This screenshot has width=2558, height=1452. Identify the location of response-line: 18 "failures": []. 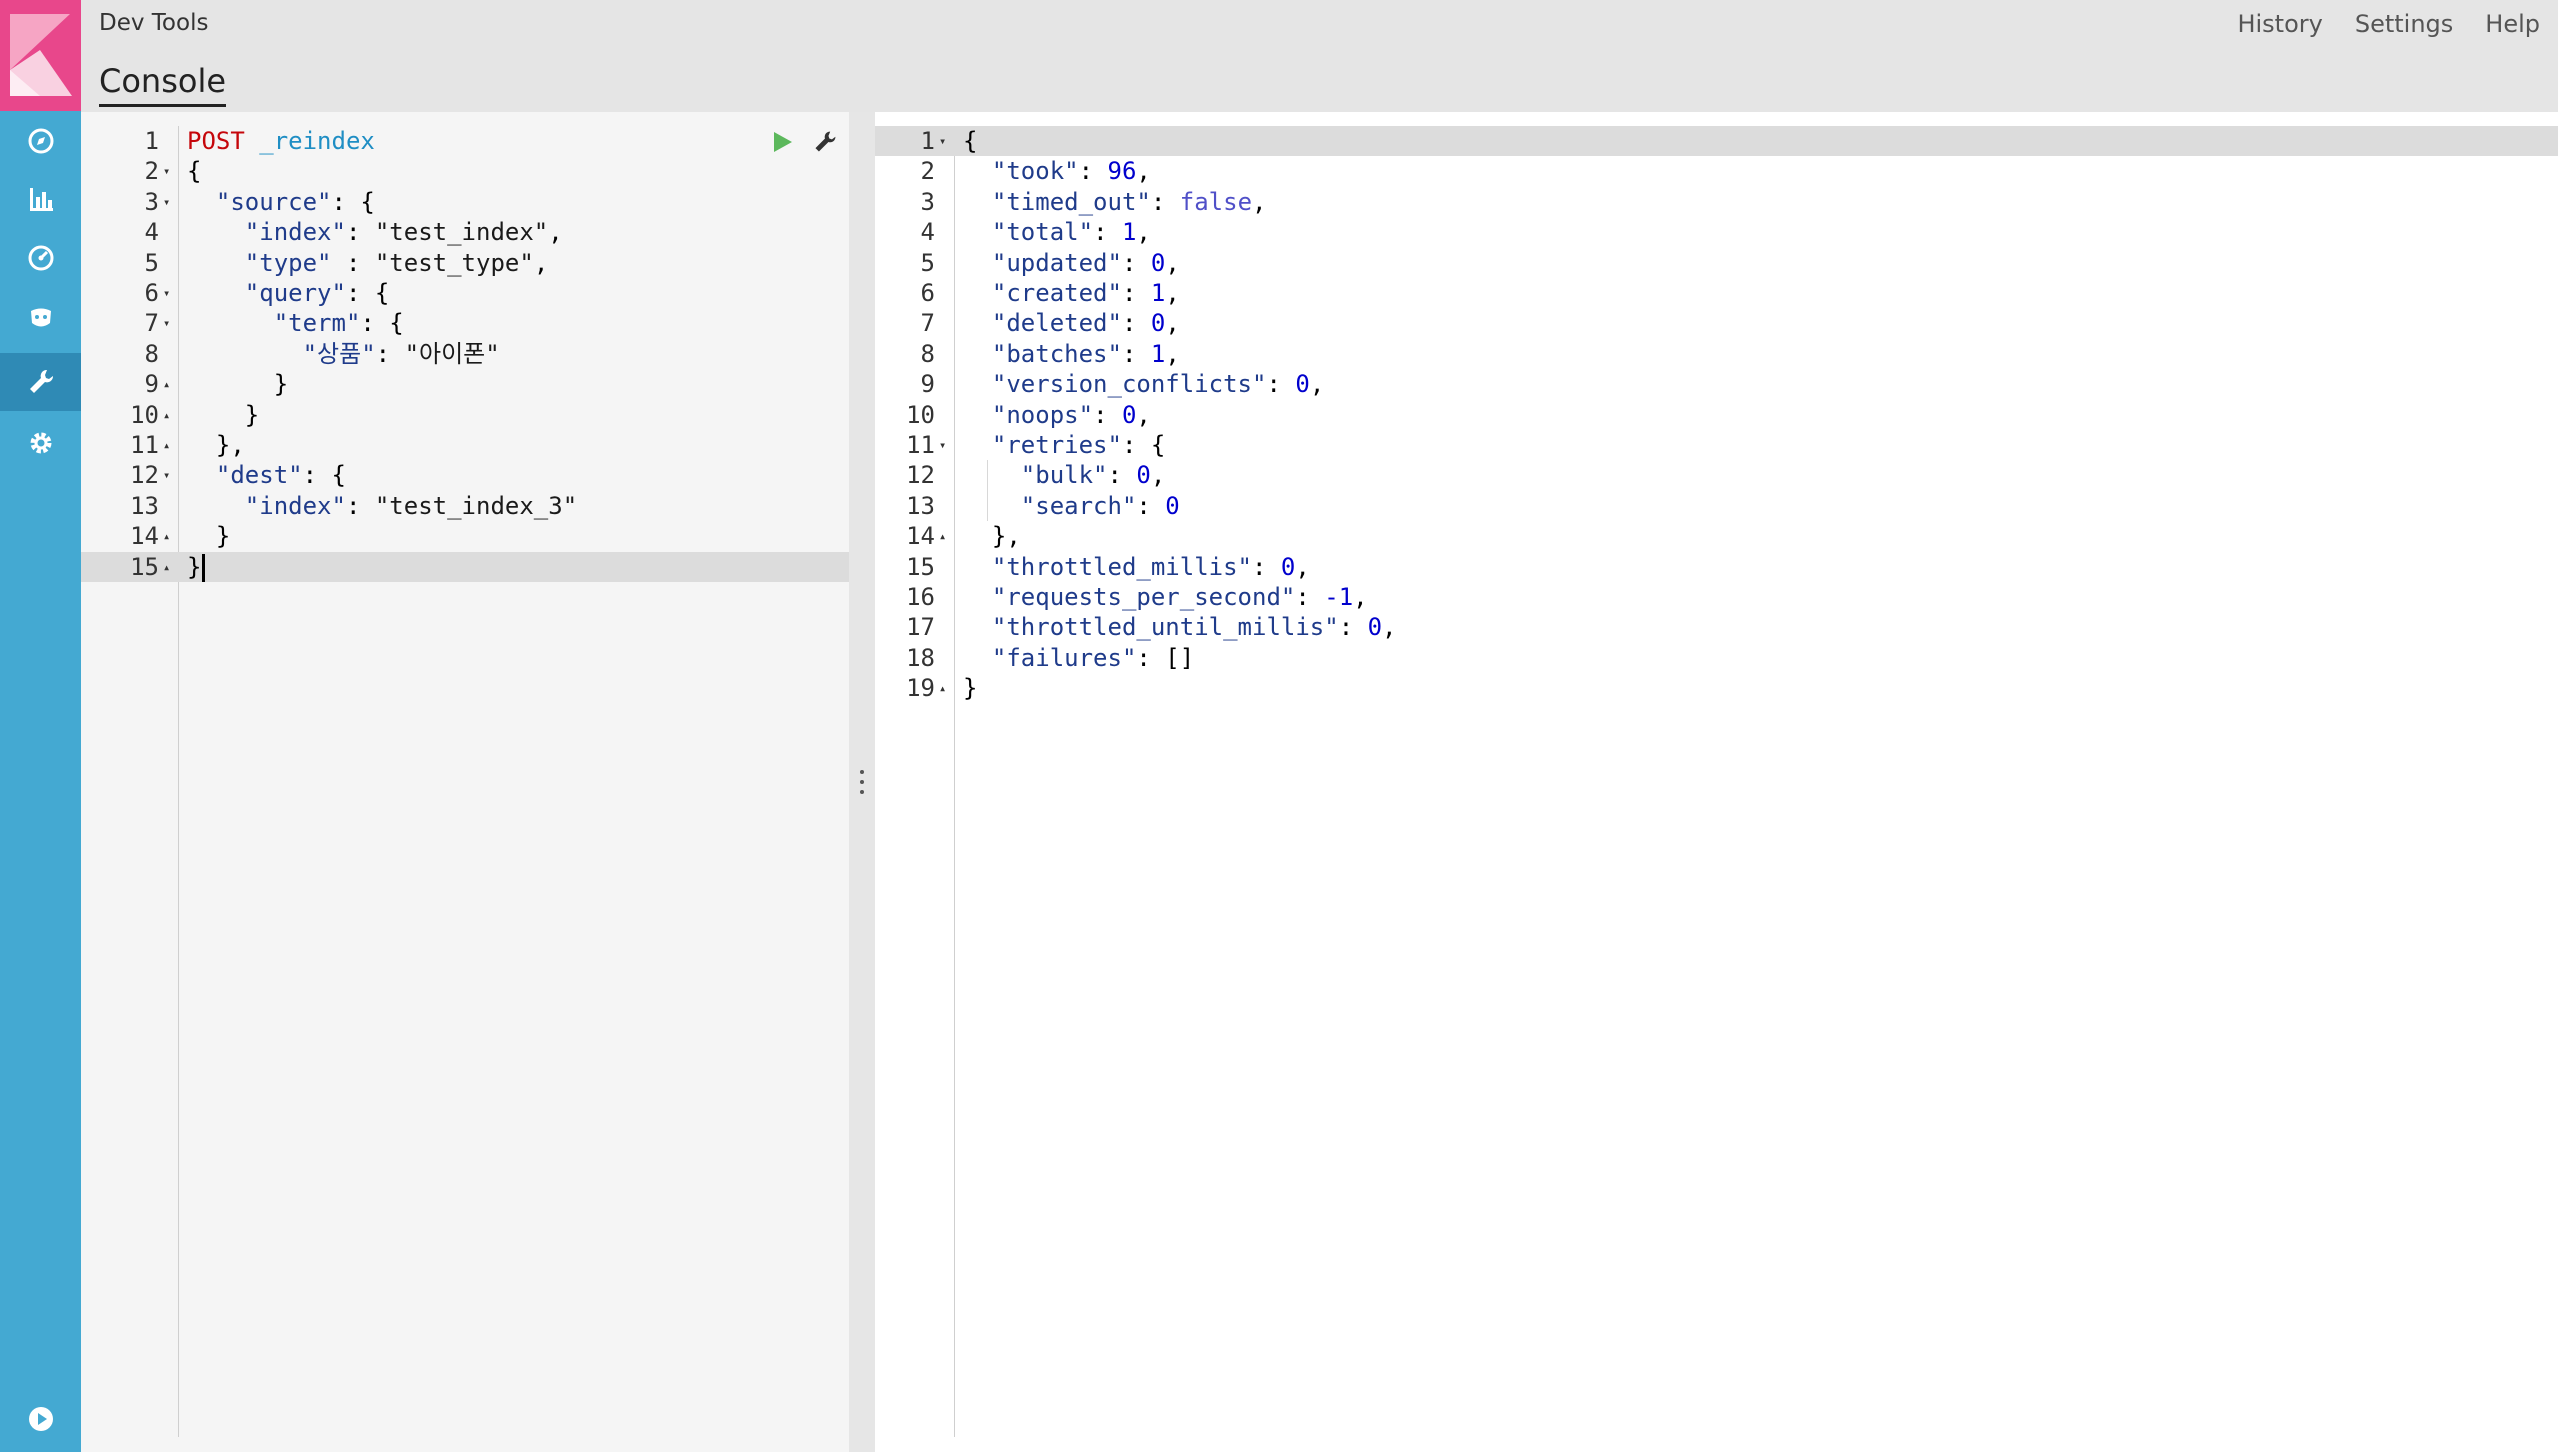
(1716, 658).